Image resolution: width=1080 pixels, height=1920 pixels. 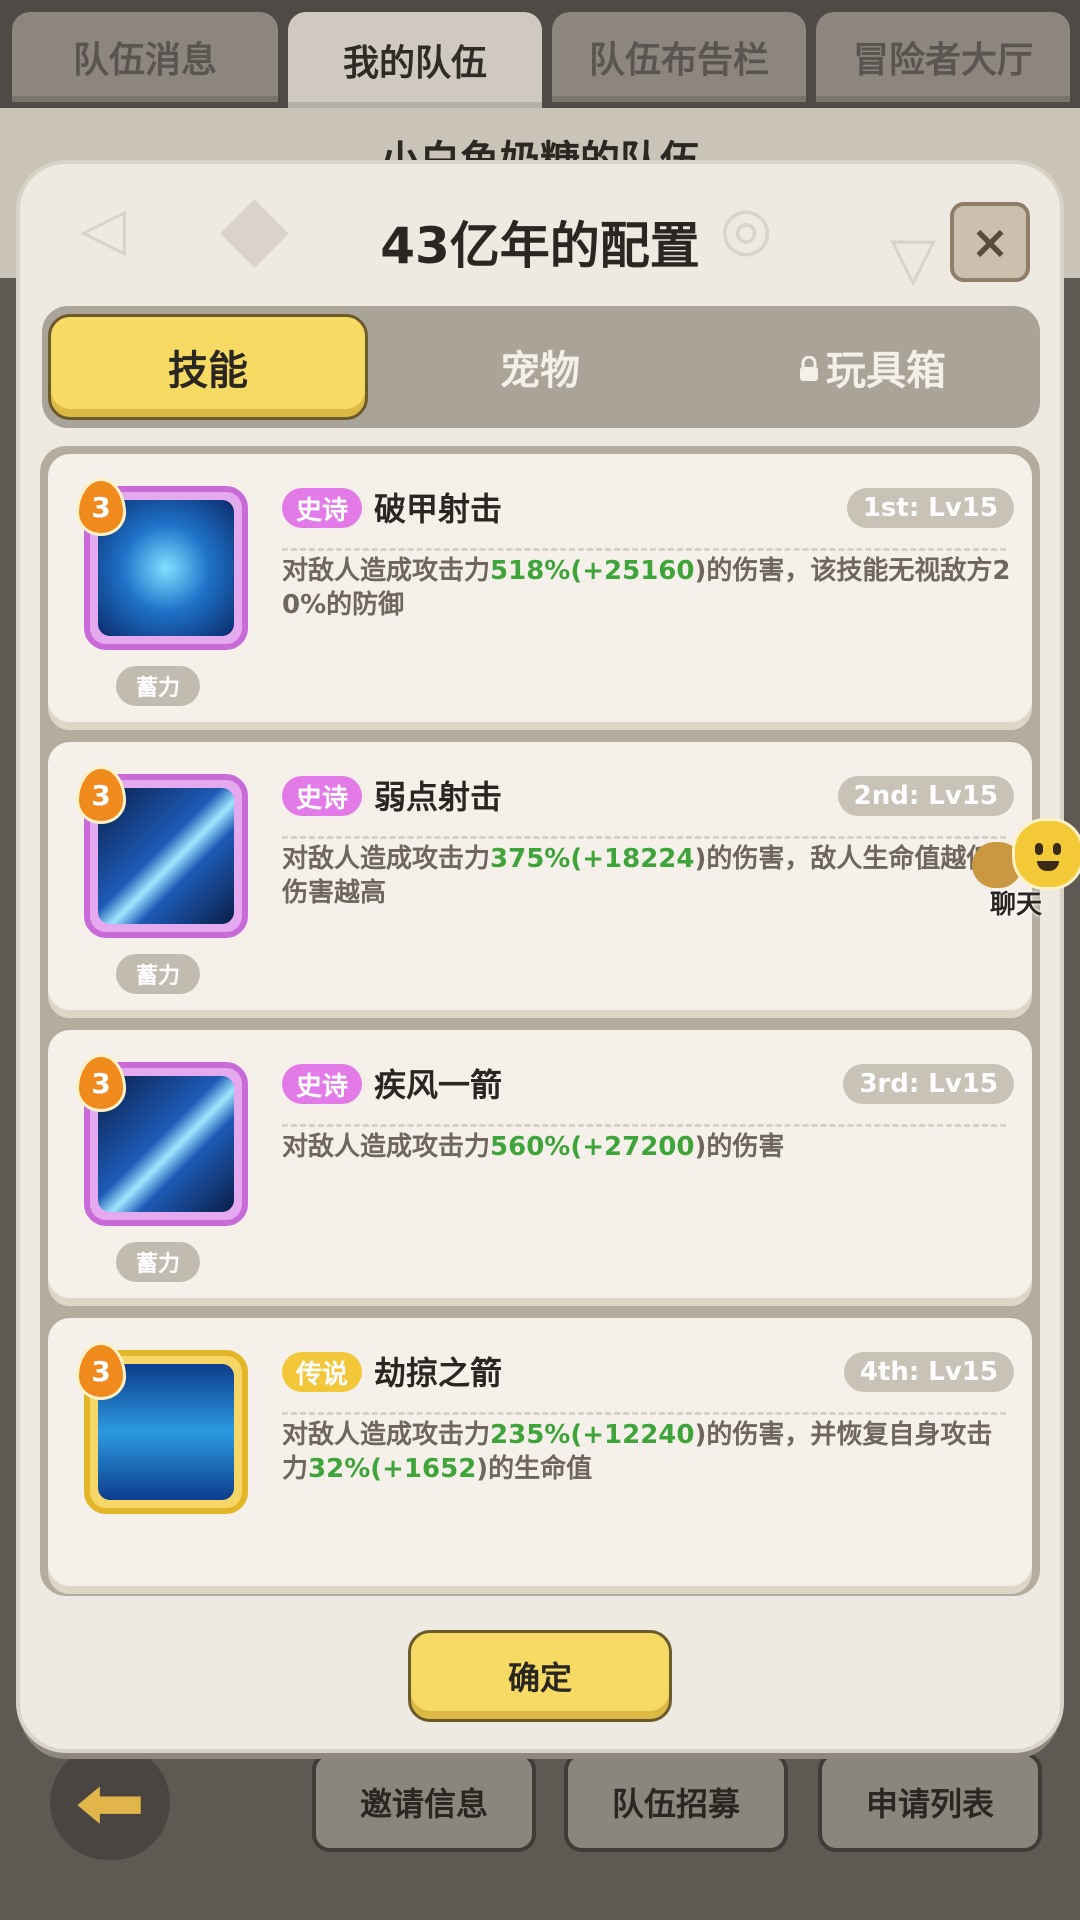 What do you see at coordinates (533, 1147) in the screenshot?
I see `skill-description: 对敌人造成攻击力560%(+27200)的伤害` at bounding box center [533, 1147].